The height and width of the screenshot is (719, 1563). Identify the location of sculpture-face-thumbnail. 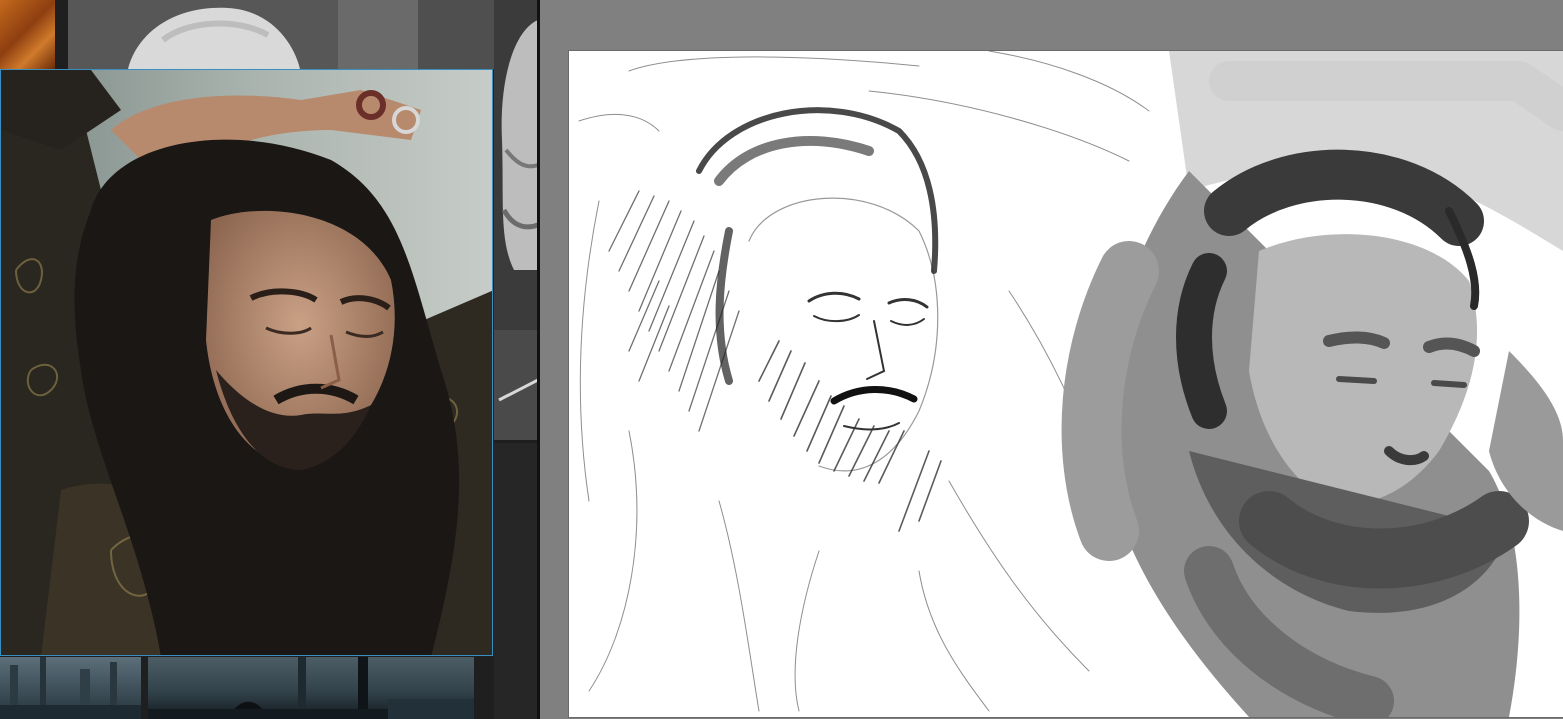
(516, 220).